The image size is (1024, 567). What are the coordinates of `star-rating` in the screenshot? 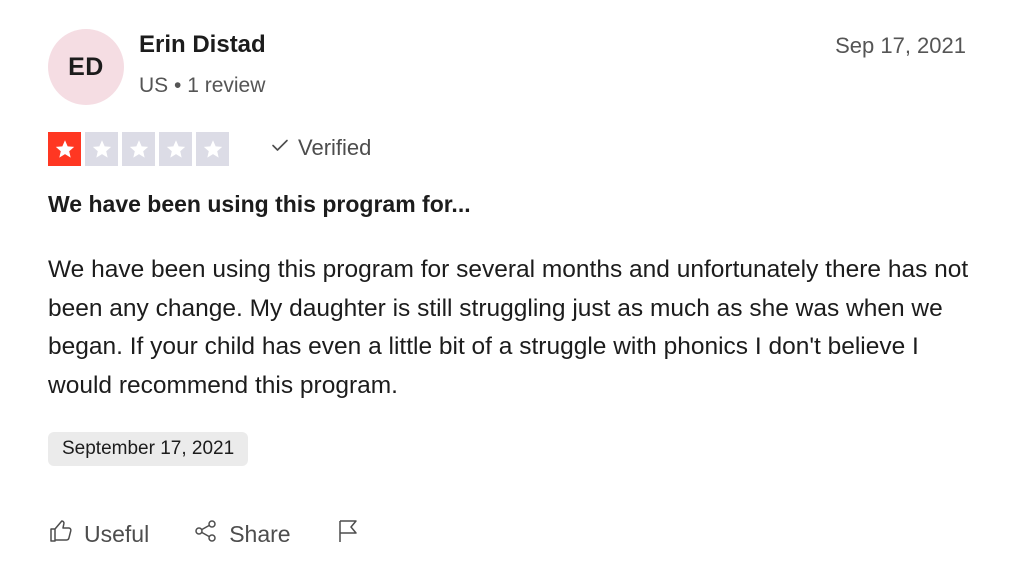 It's located at (138, 149).